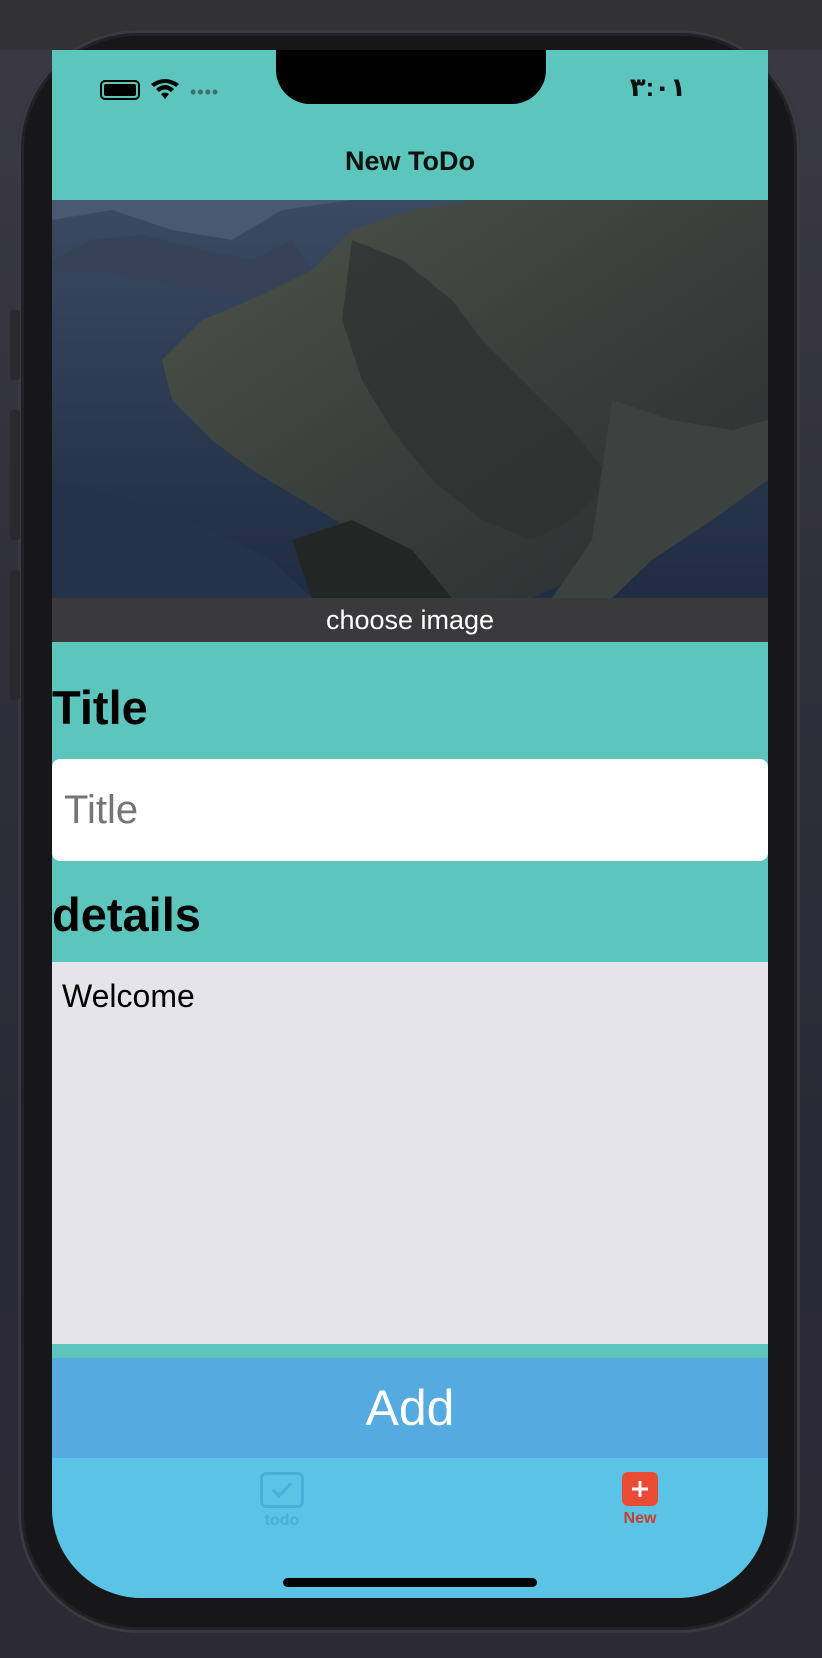  I want to click on title-label: Title, so click(100, 707).